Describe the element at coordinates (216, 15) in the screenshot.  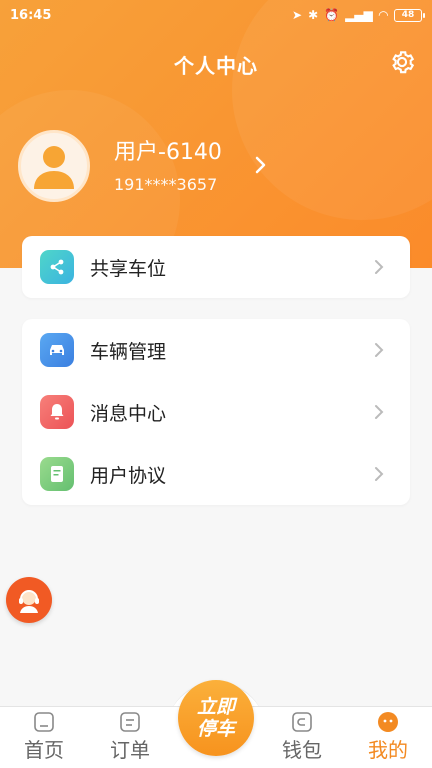
I see `status-bar: 16:45 ➤ ✱ ⏰ ▂▄▆ ◠ 48` at that location.